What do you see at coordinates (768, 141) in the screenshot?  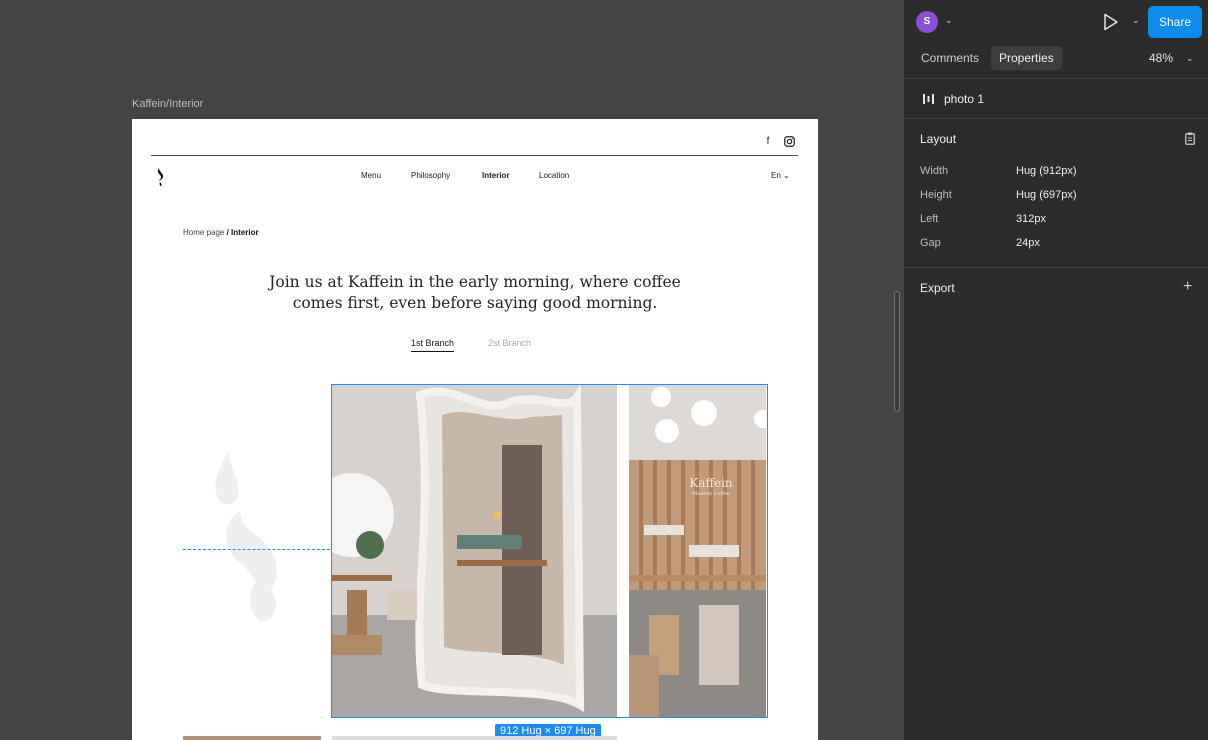 I see `facebook-icon: f` at bounding box center [768, 141].